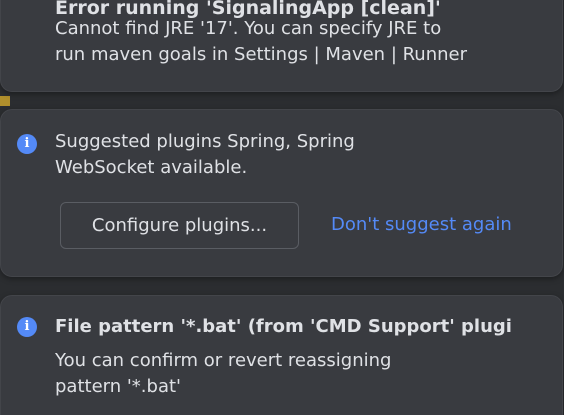 This screenshot has width=564, height=415. What do you see at coordinates (421, 224) in the screenshot?
I see `dont-suggest-again-link: Don't suggest again` at bounding box center [421, 224].